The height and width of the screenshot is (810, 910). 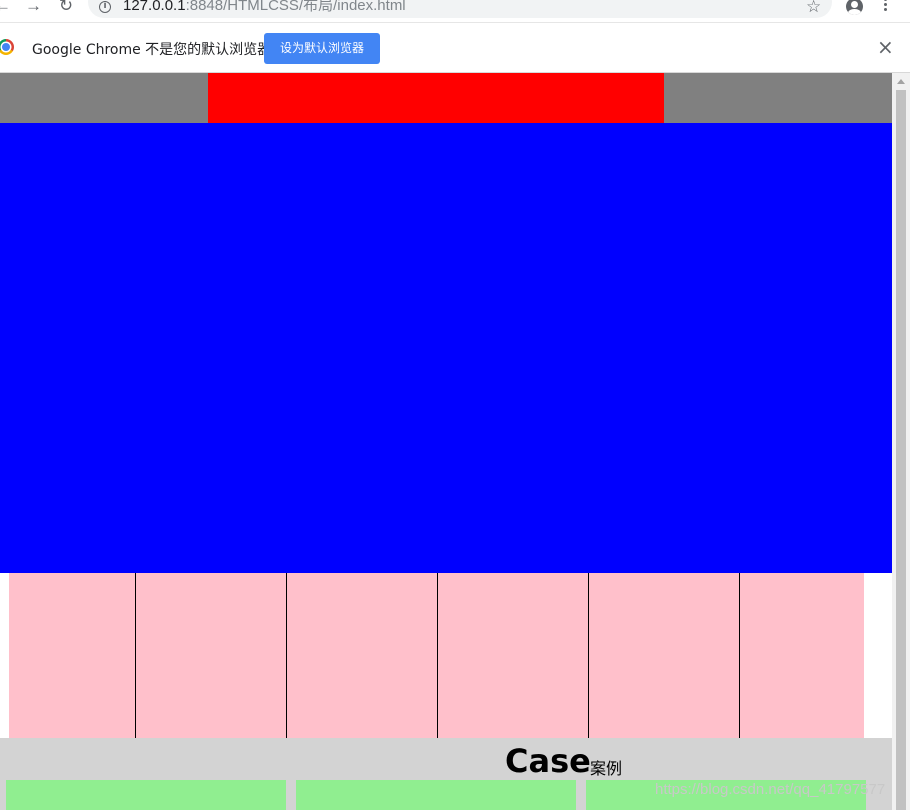 What do you see at coordinates (295, 7) in the screenshot?
I see `url-path: :8848/HTMLCSS/布局/index.html` at bounding box center [295, 7].